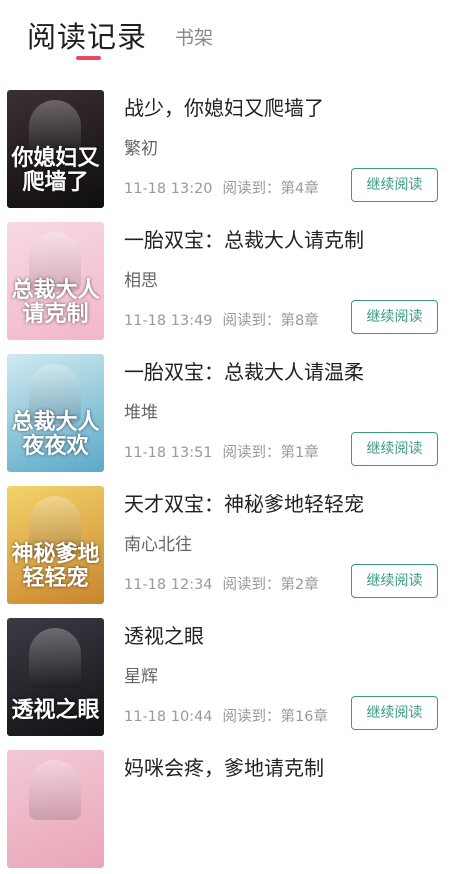  Describe the element at coordinates (141, 281) in the screenshot. I see `book-author: 相思` at that location.